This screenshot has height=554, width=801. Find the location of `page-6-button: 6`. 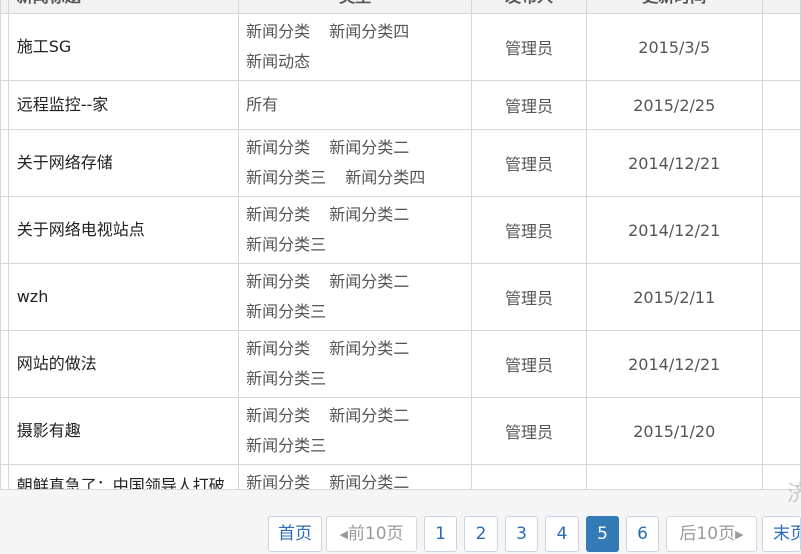

page-6-button: 6 is located at coordinates (642, 534).